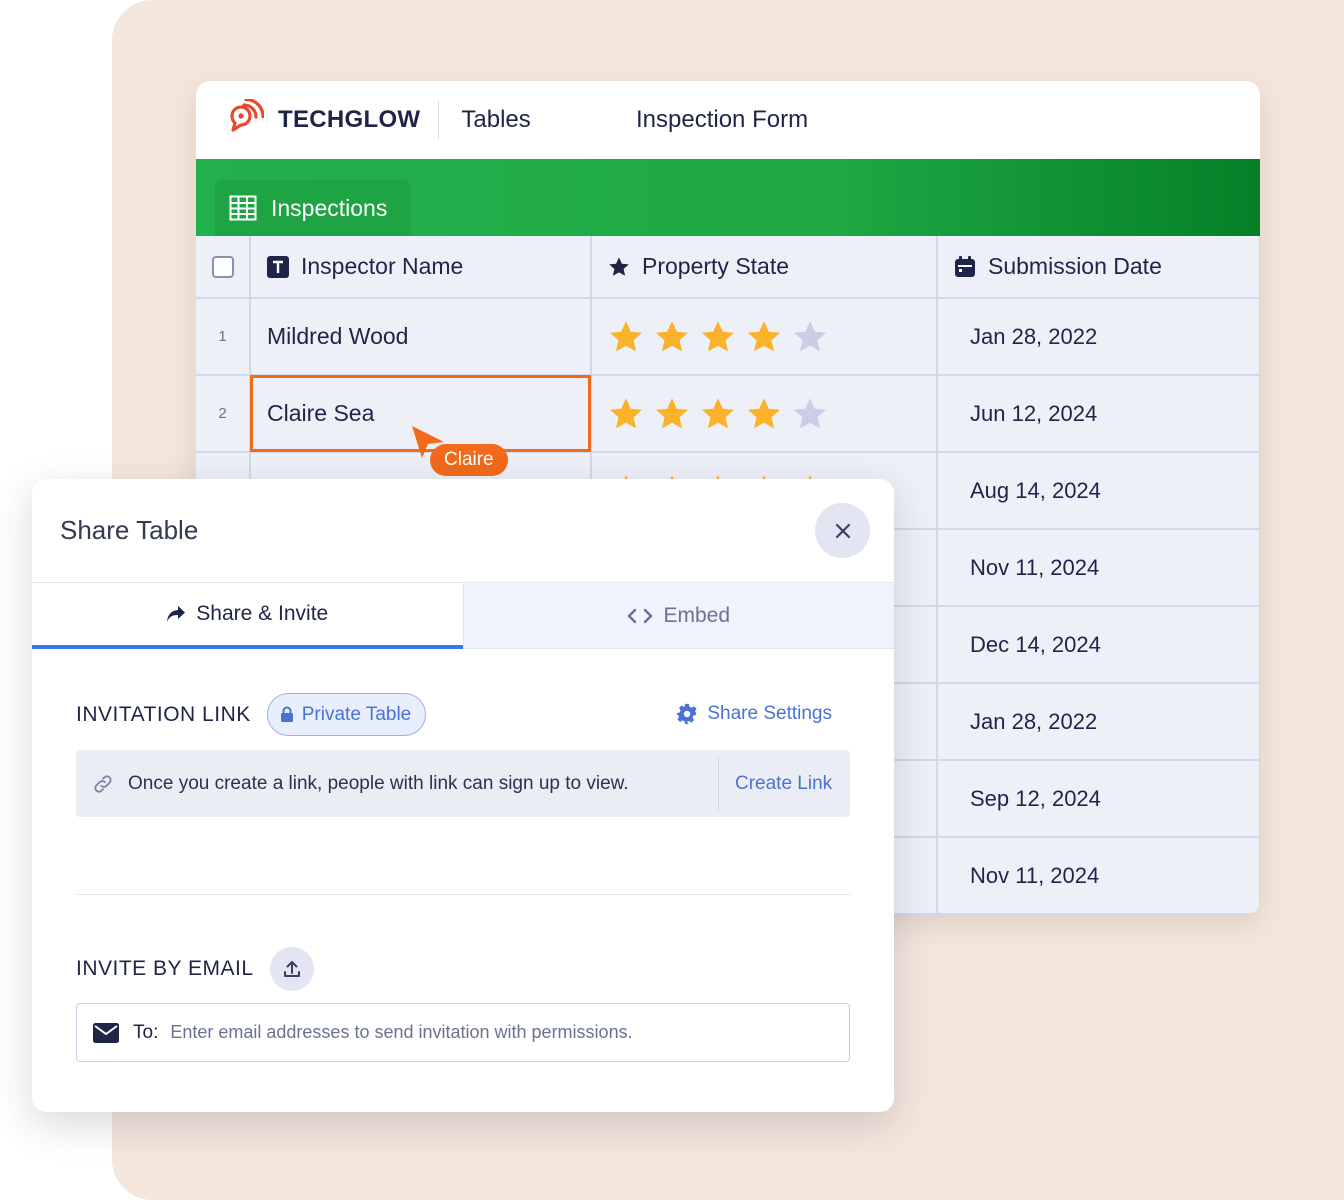  Describe the element at coordinates (463, 894) in the screenshot. I see `section-divider` at that location.